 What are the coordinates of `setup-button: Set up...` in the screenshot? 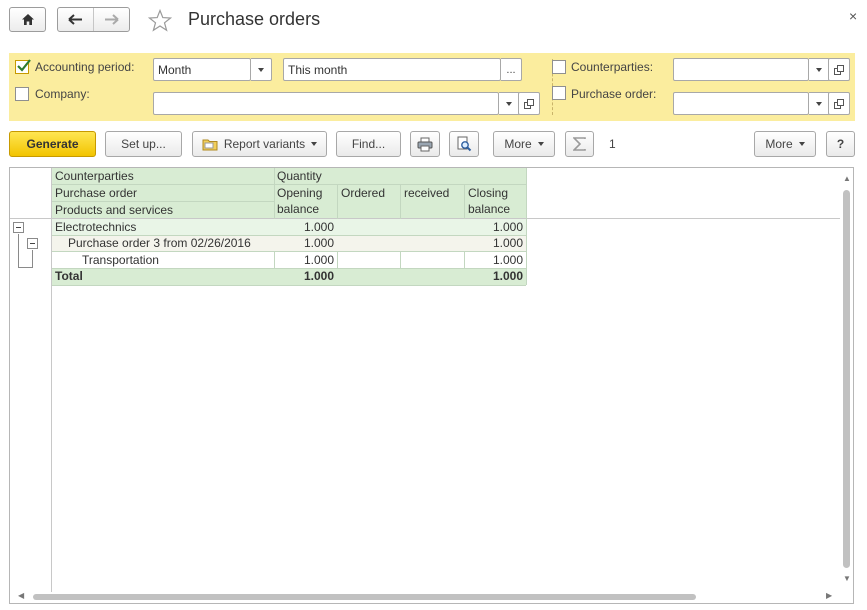 It's located at (143, 144).